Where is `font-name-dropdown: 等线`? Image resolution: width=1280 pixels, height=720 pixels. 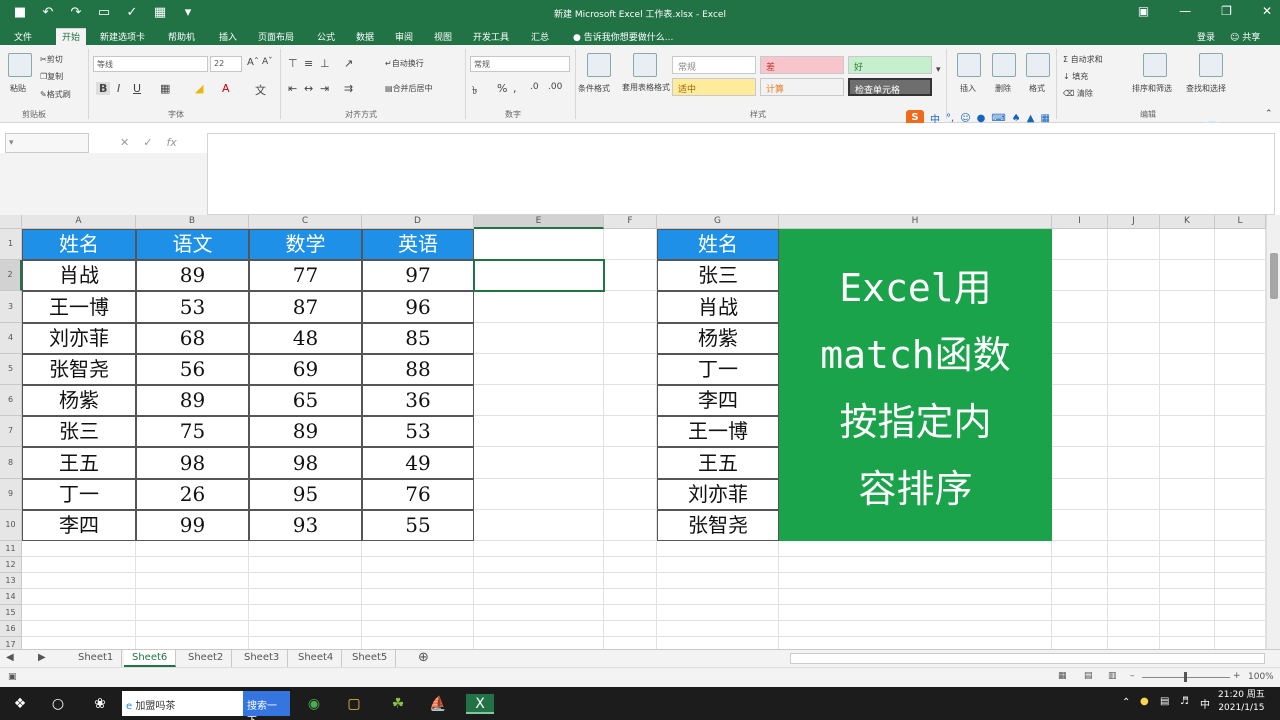
font-name-dropdown: 等线 is located at coordinates (150, 64).